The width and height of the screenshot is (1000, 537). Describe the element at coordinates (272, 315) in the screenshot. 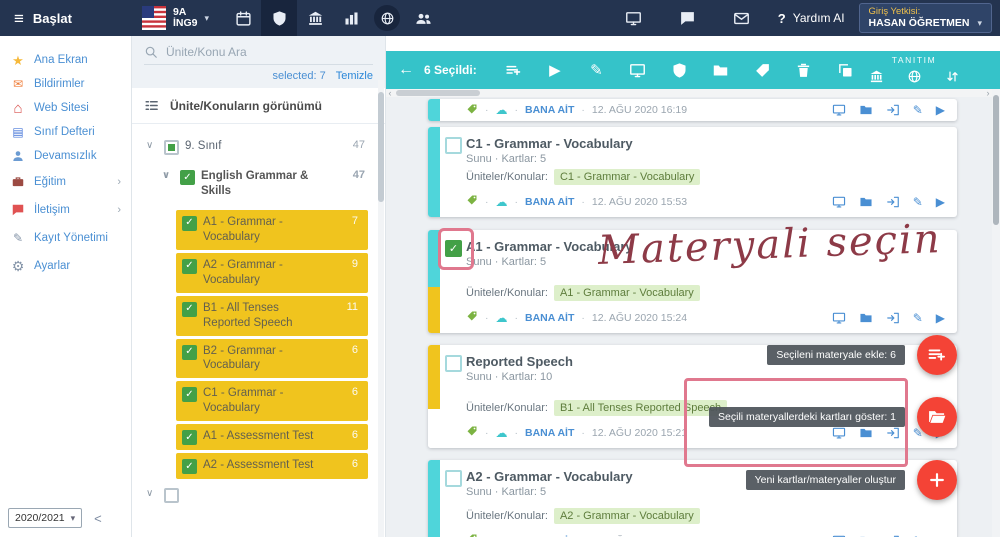

I see `tree-node-b1-all-tenses: ✓ B1 - All Tenses Reported Speech 11` at that location.